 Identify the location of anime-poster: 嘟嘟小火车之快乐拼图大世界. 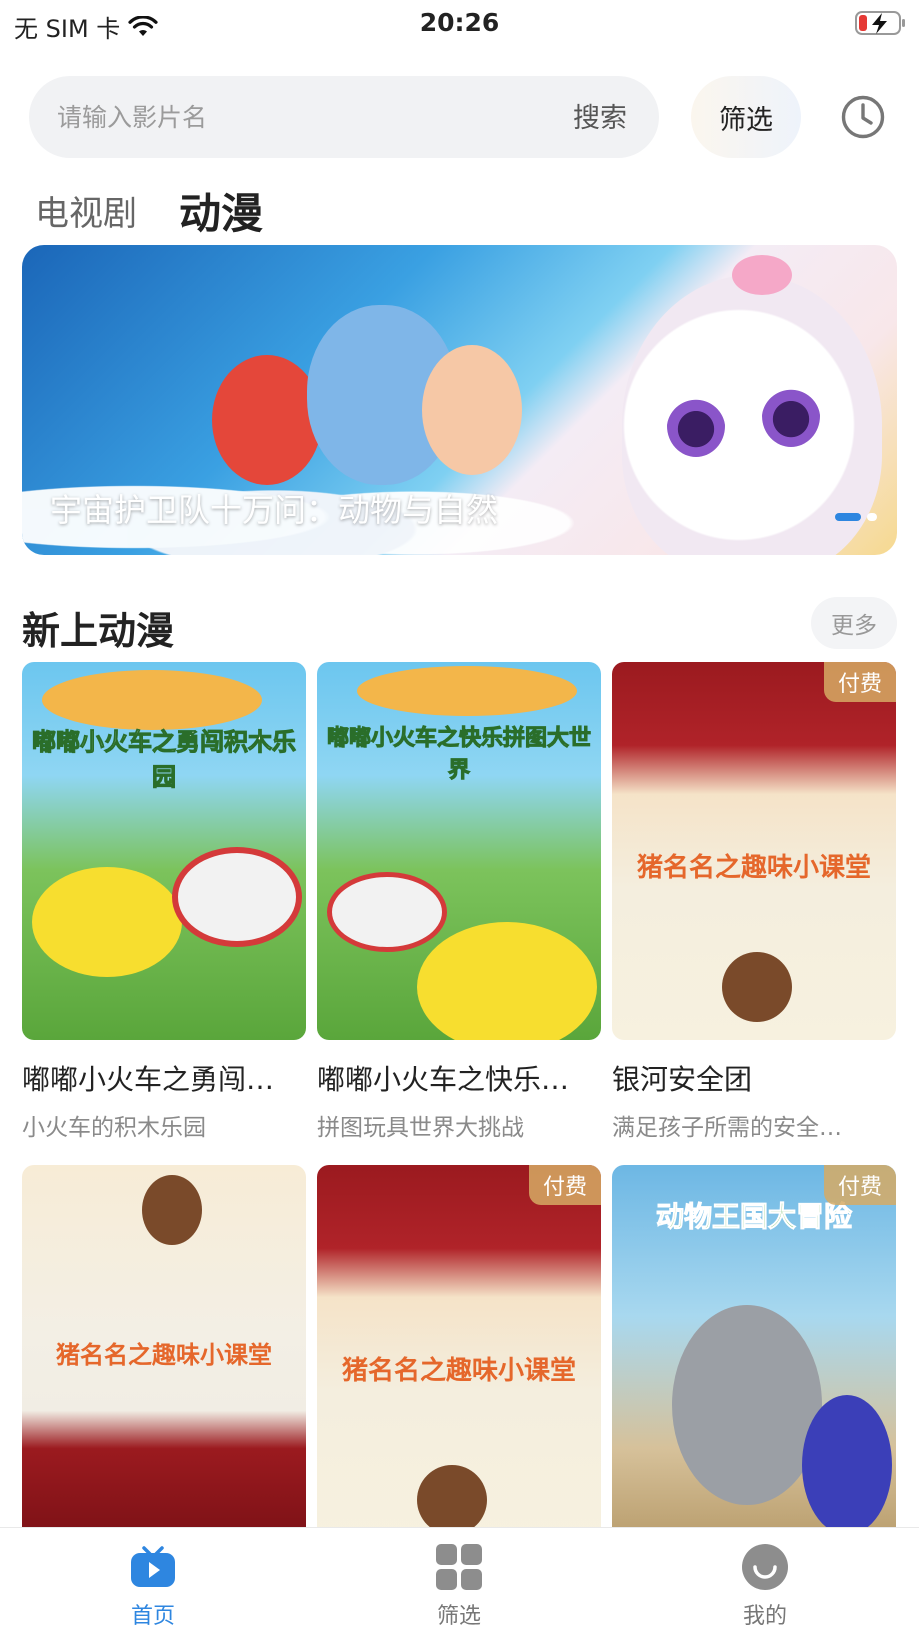
(459, 851).